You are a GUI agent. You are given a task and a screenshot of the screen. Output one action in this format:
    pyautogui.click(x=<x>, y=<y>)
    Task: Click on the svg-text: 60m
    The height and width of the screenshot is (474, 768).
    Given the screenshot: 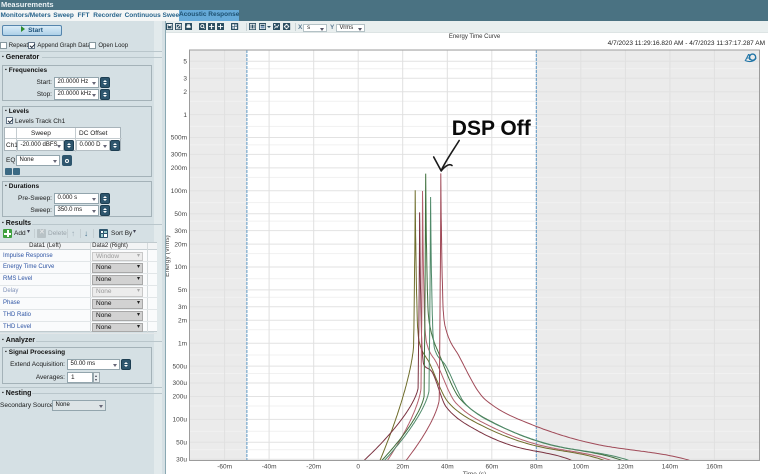 What is the action you would take?
    pyautogui.click(x=491, y=467)
    